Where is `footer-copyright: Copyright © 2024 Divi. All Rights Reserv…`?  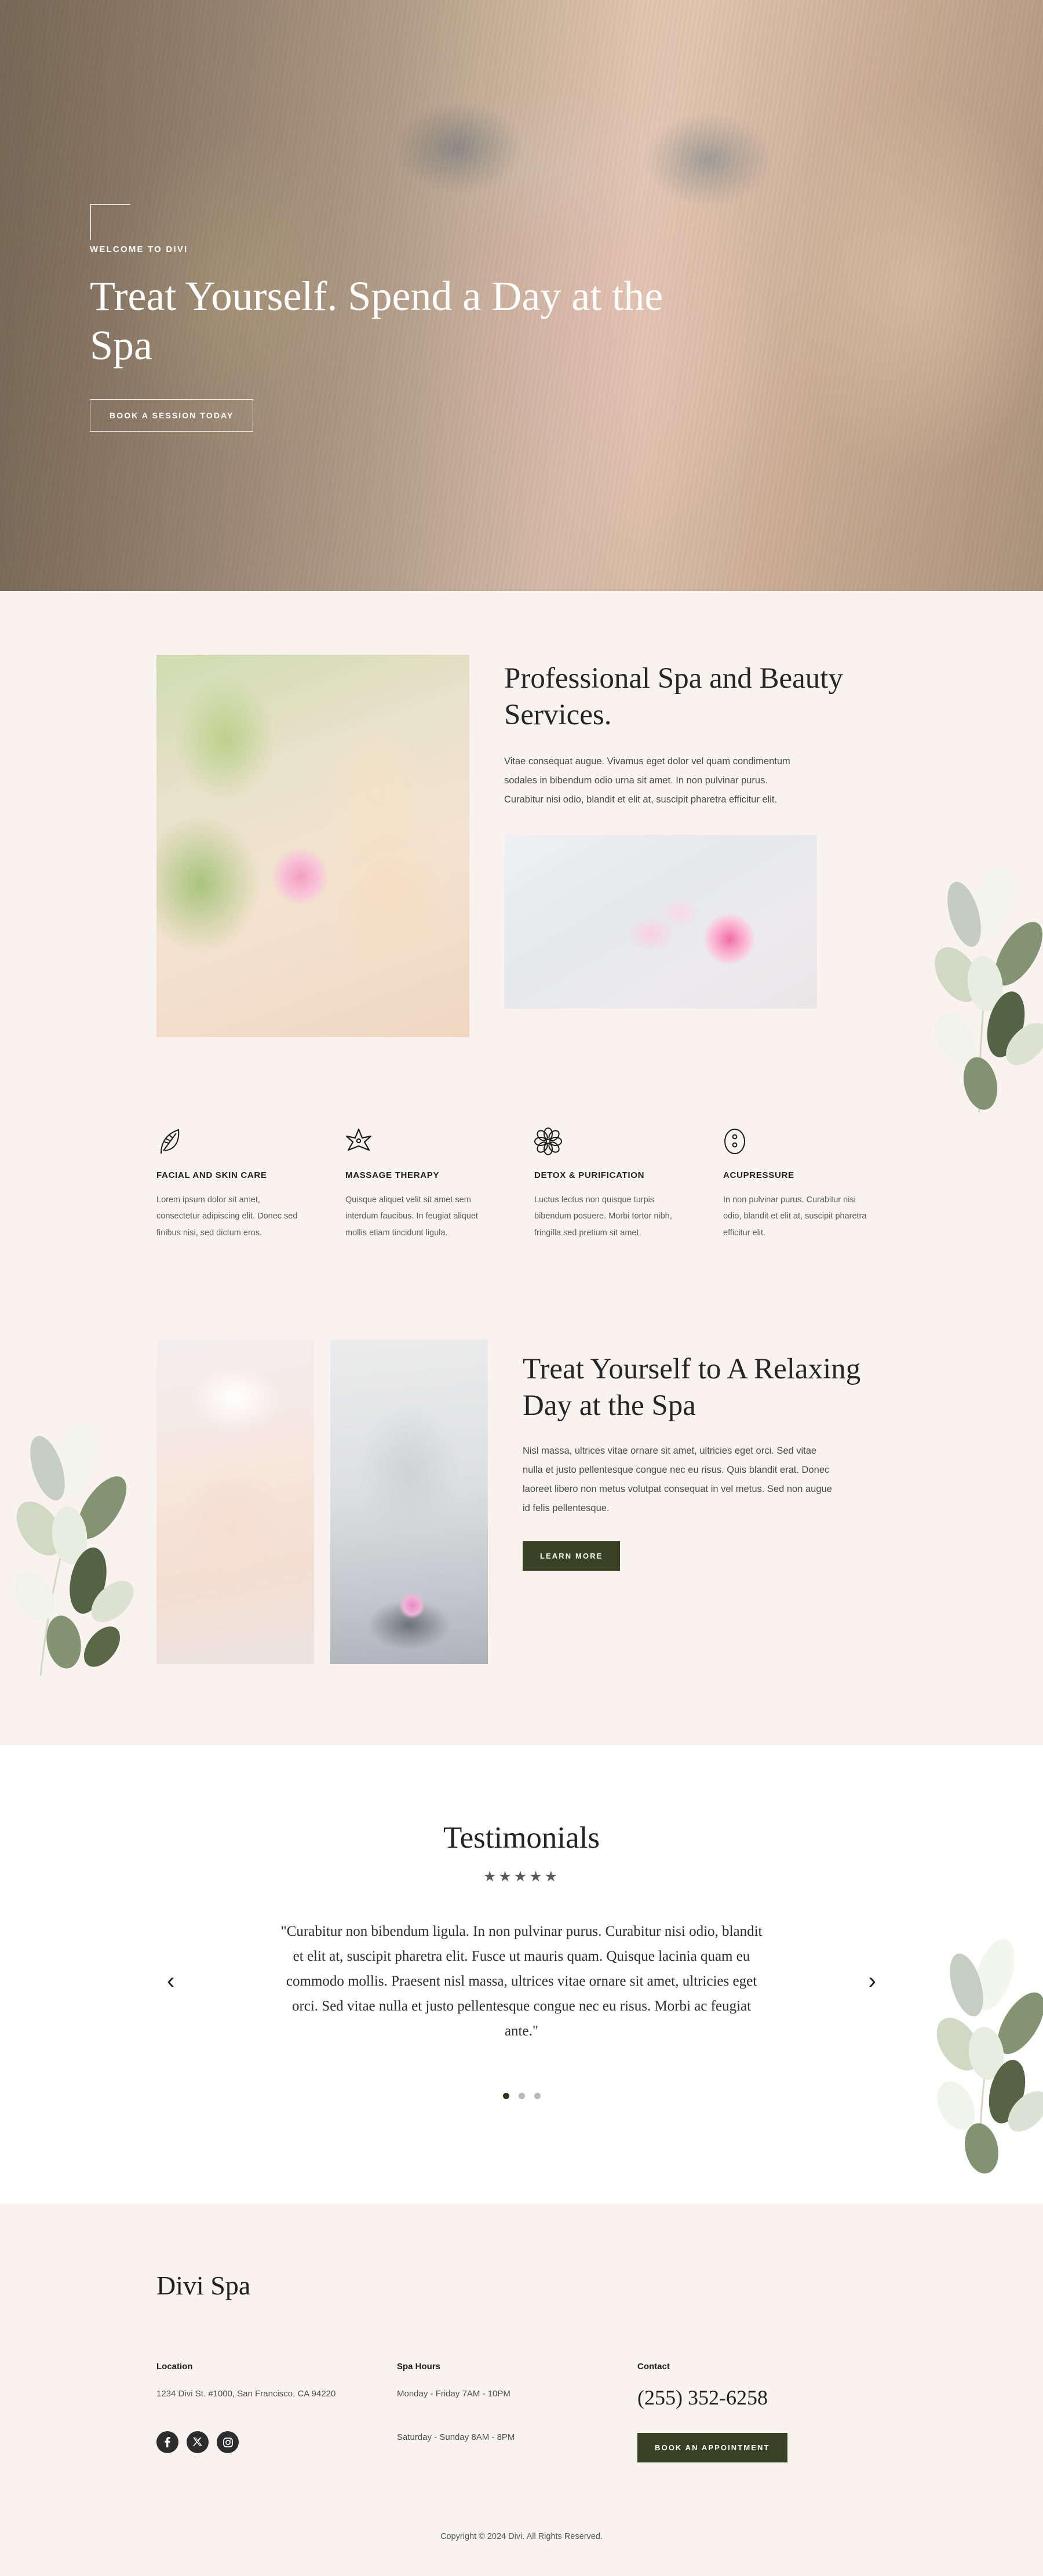
footer-copyright: Copyright © 2024 Divi. All Rights Reserv… is located at coordinates (521, 2536).